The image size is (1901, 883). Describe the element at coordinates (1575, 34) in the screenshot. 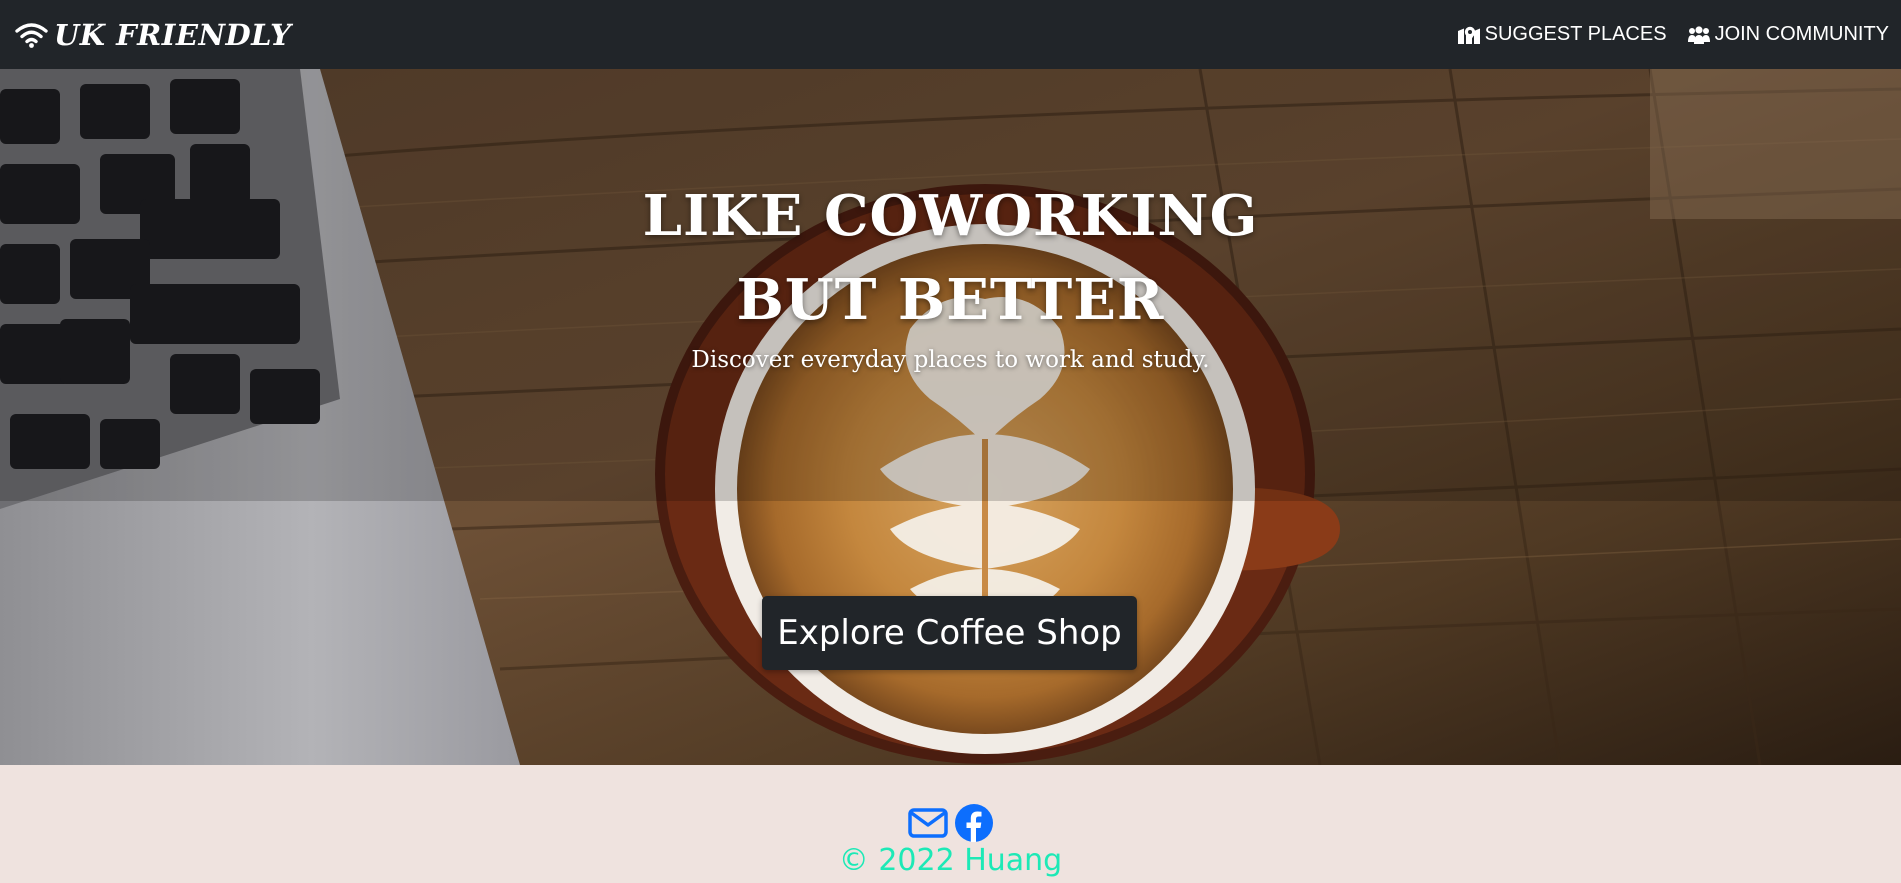

I see `nav-link-label: SUGGEST PLACES` at that location.